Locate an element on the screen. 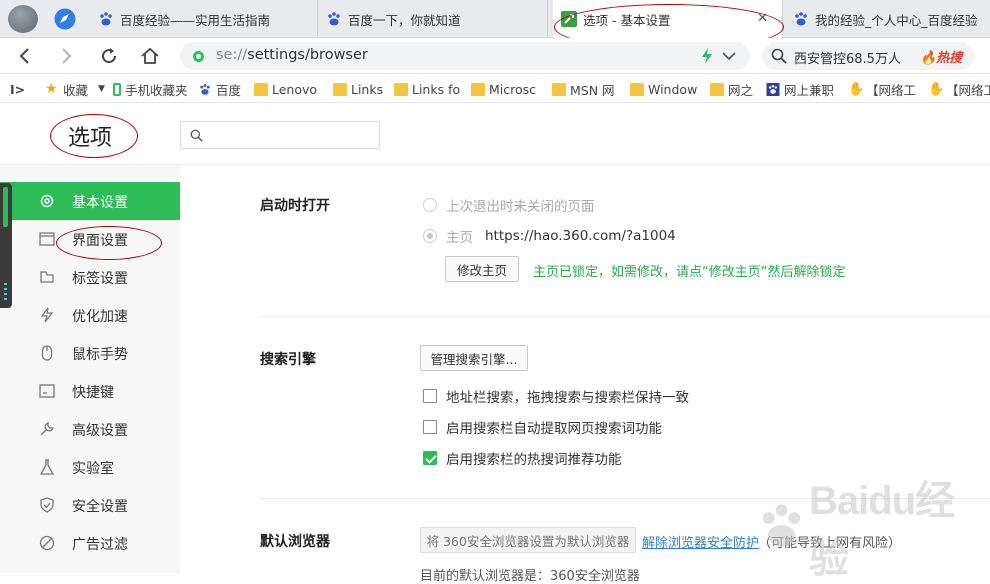 The image size is (990, 584). search-icon is located at coordinates (779, 56).